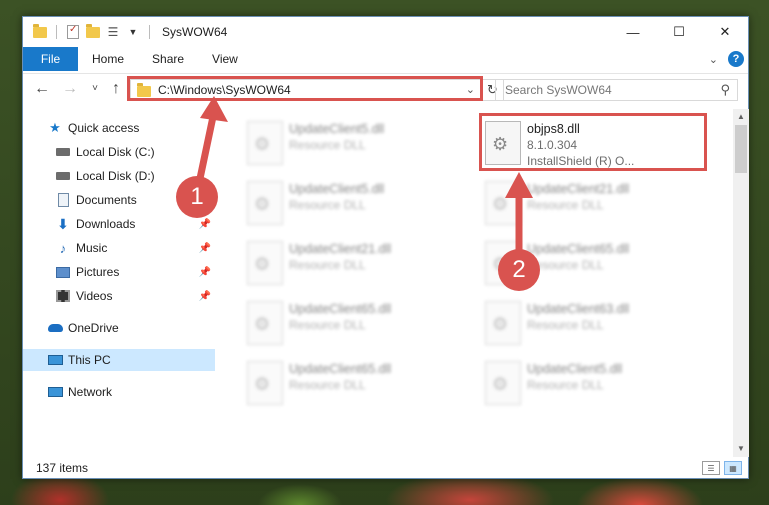 This screenshot has height=505, width=769. What do you see at coordinates (106, 224) in the screenshot?
I see `sidebar-item-label: Downloads` at bounding box center [106, 224].